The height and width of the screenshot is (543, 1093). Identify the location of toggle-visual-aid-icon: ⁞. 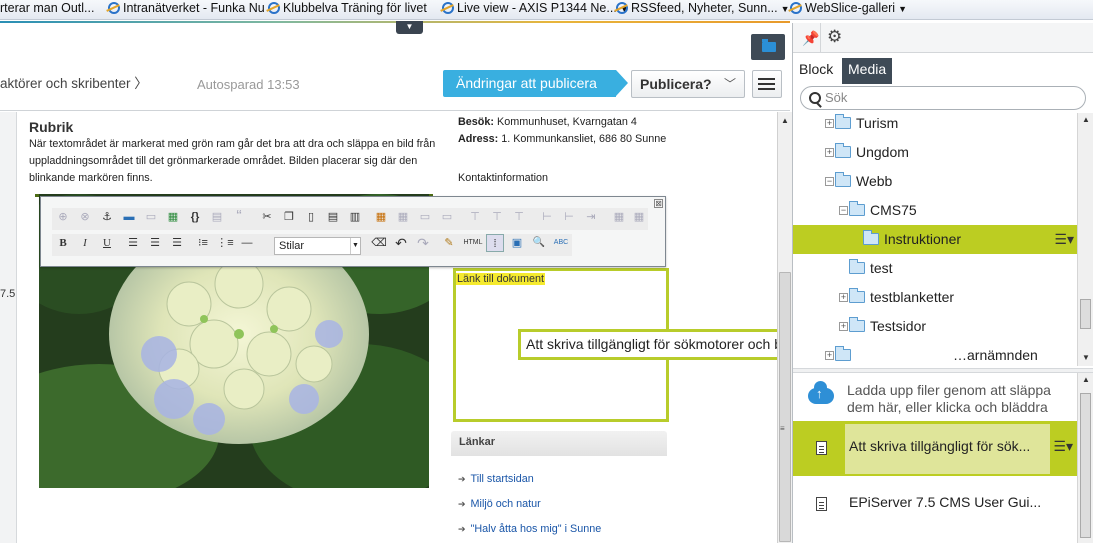
(495, 243).